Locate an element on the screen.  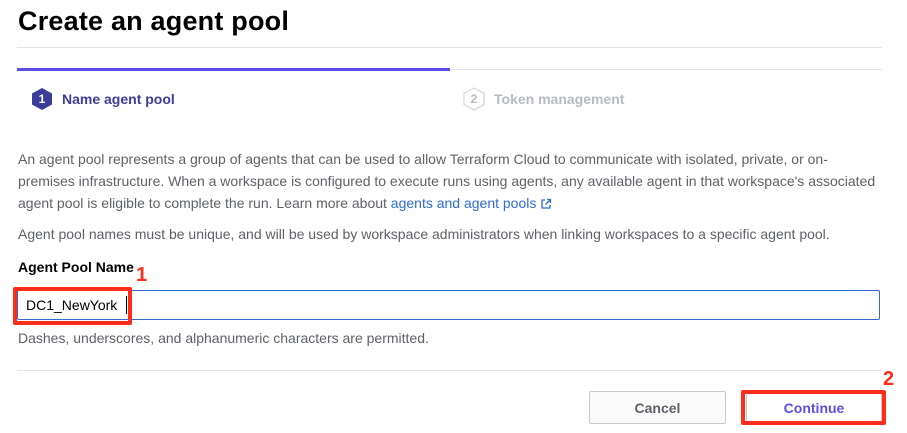
step-2-badge-icon: 2 is located at coordinates (474, 99).